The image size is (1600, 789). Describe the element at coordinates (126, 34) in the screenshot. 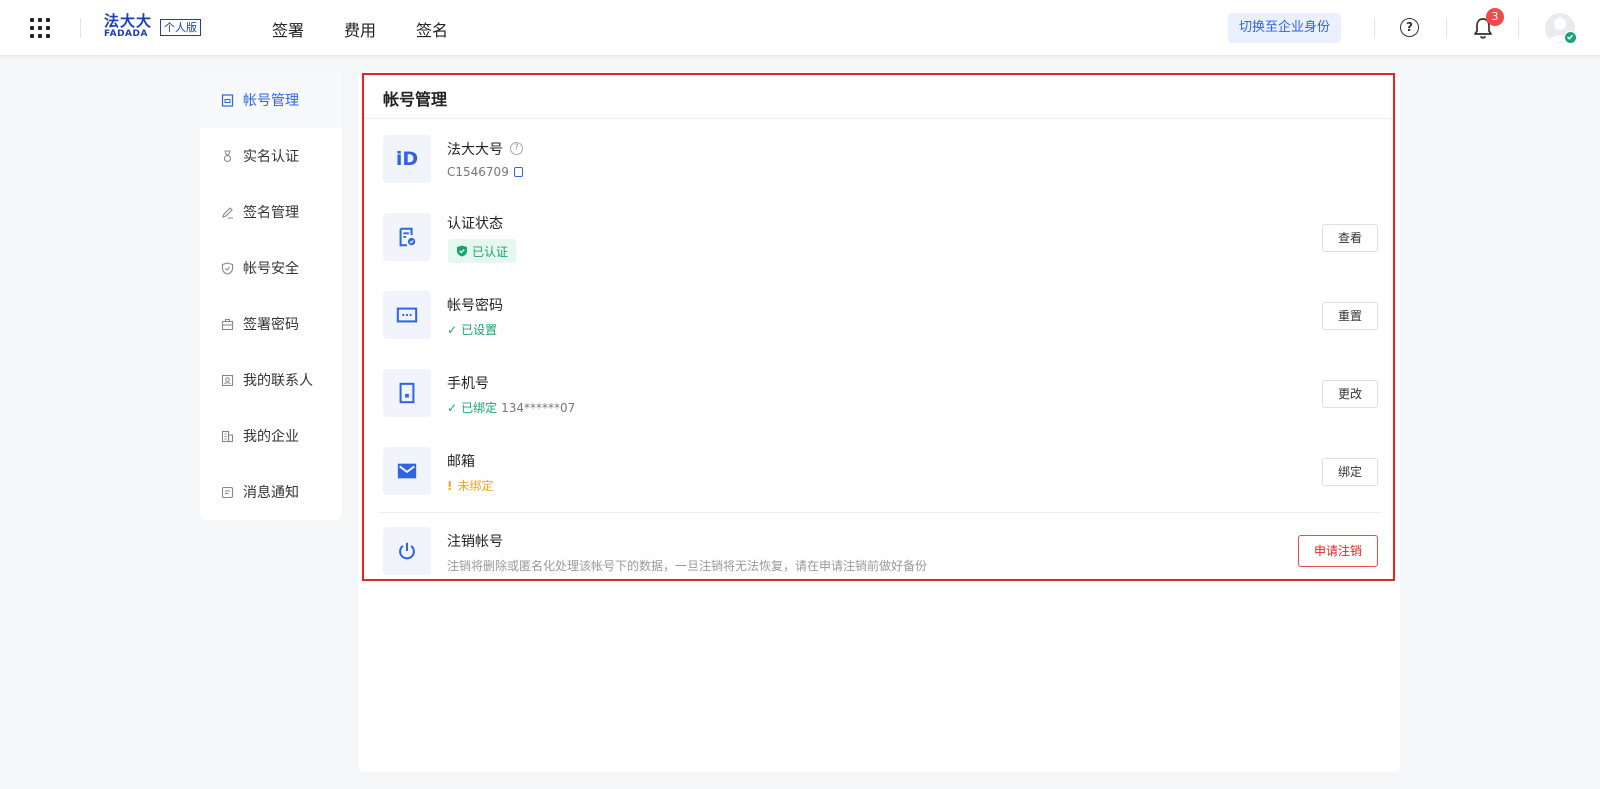

I see `logo-subtext: FADADA` at that location.